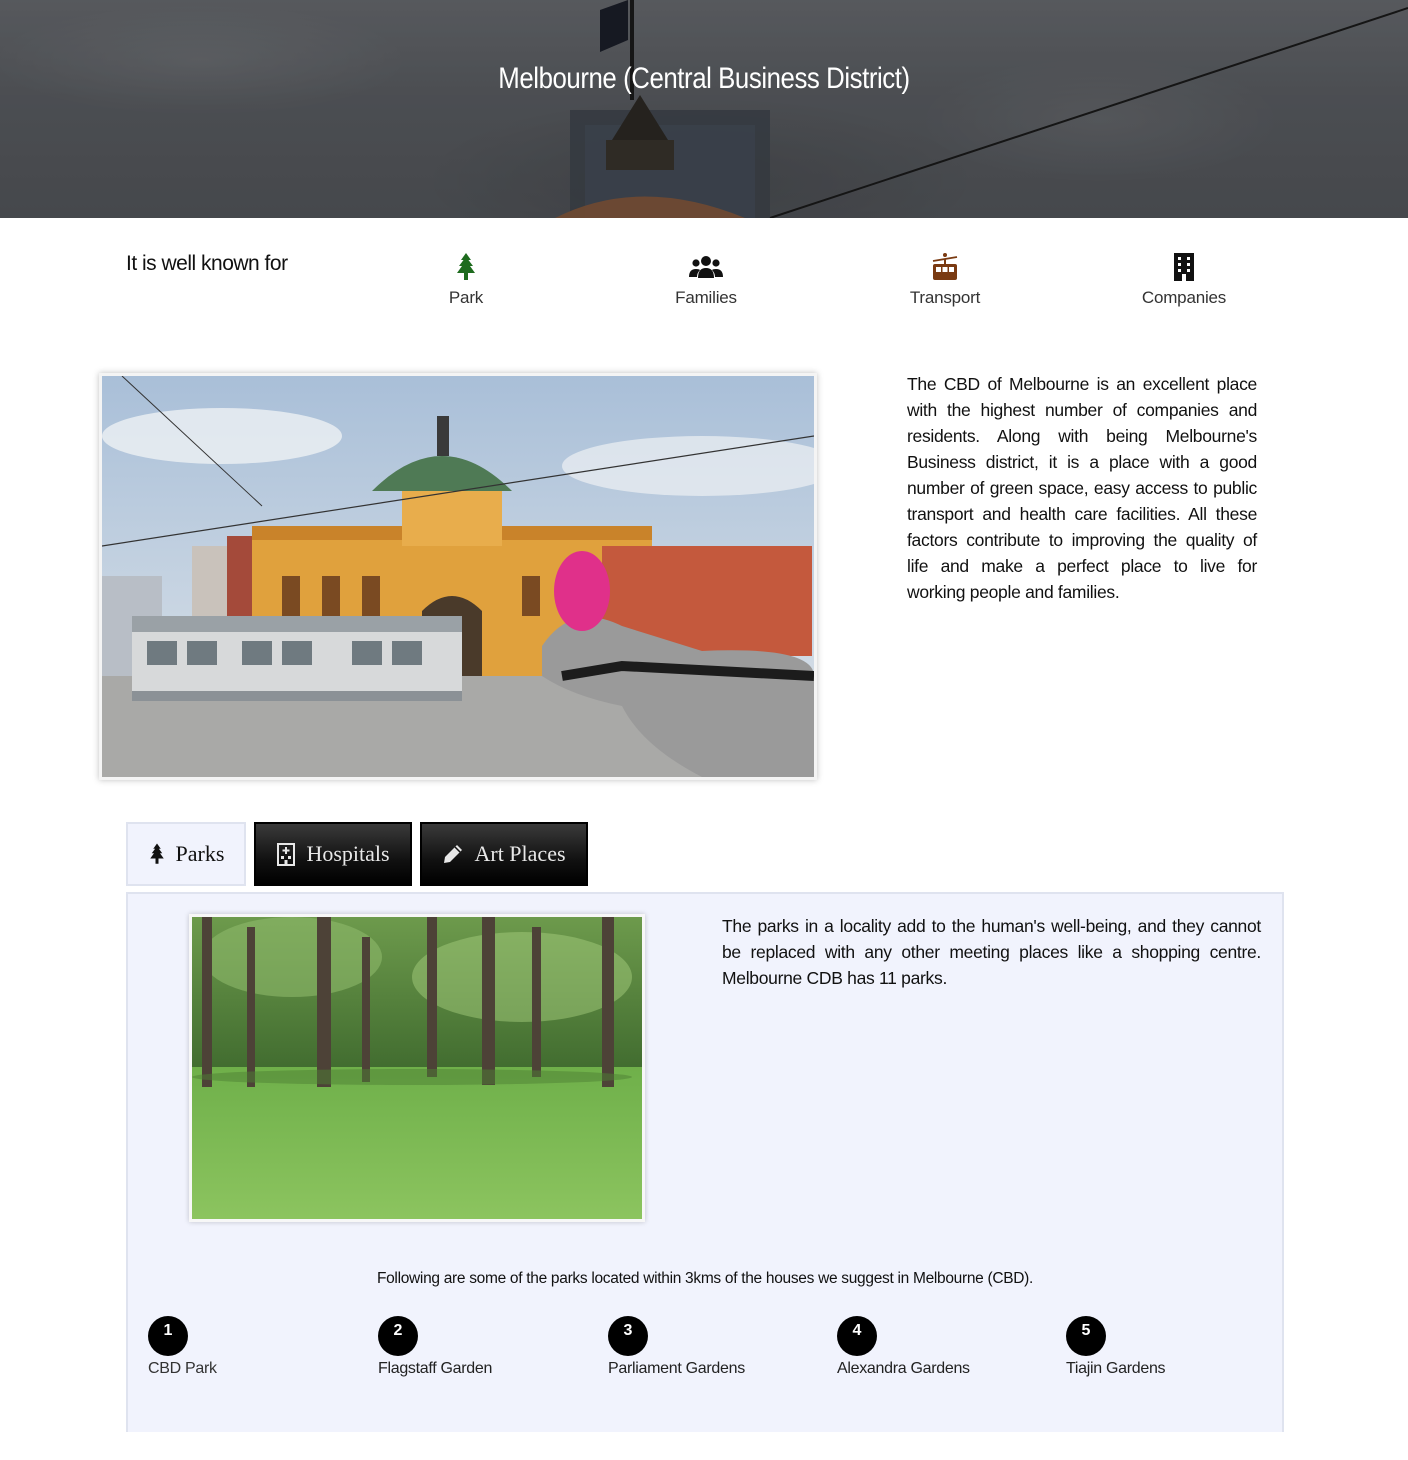 The height and width of the screenshot is (1460, 1408). Describe the element at coordinates (1116, 1347) in the screenshot. I see `park-list-item: 5 Tiajin Gardens` at that location.